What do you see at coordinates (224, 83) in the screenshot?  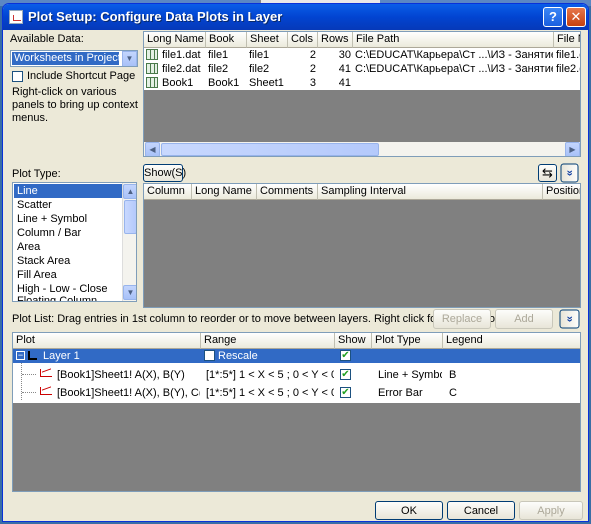 I see `cell-book: Book1` at bounding box center [224, 83].